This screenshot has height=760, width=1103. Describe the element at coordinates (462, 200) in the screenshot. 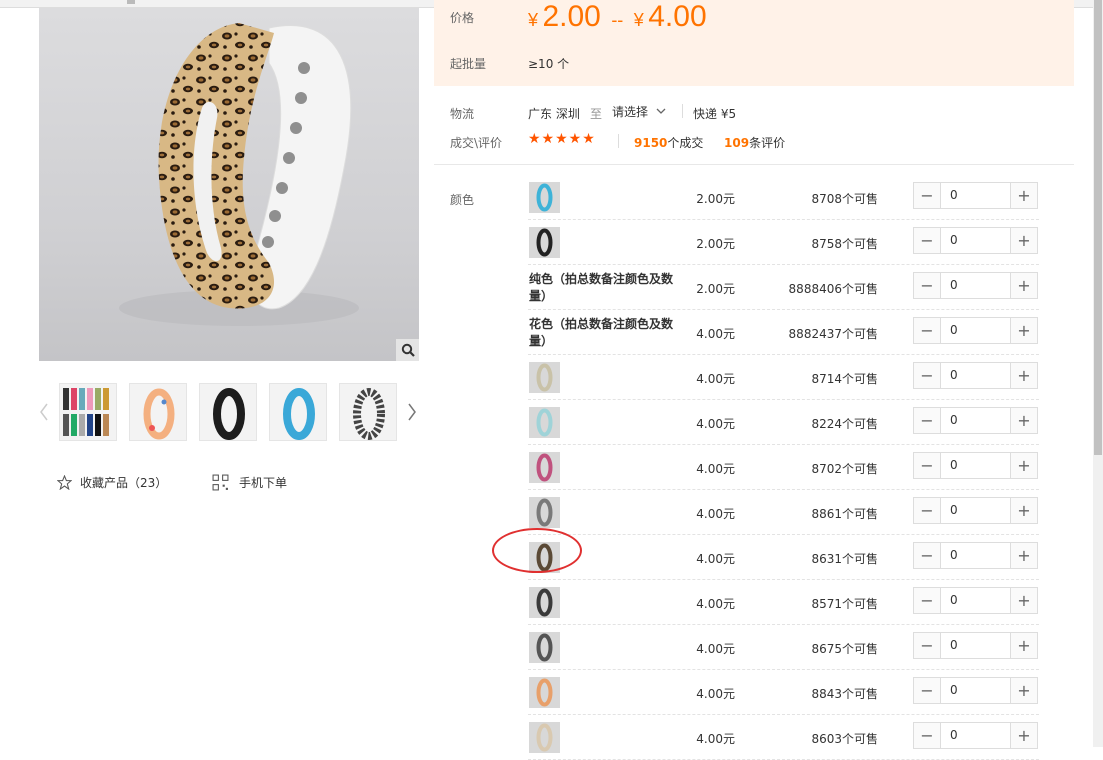

I see `color-label: 颜色` at that location.